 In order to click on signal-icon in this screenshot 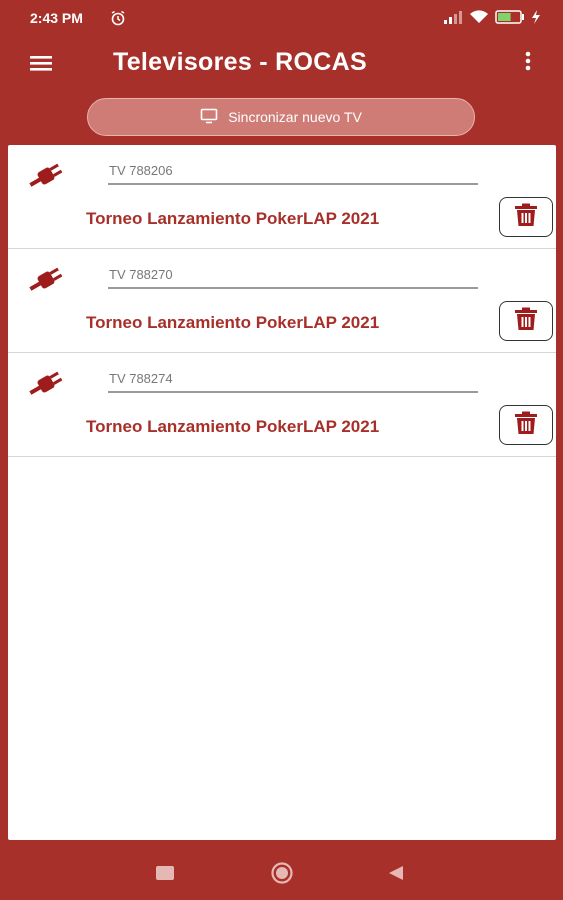, I will do `click(453, 18)`.